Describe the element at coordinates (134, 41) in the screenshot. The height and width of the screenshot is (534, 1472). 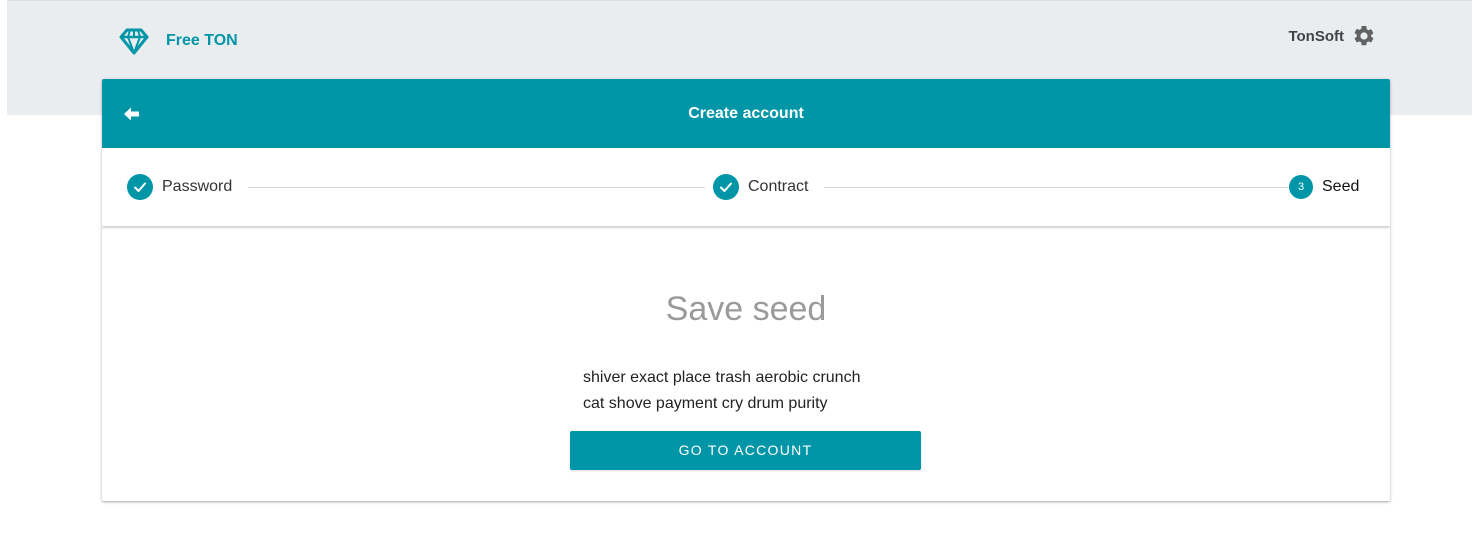
I see `diamond-logo-icon` at that location.